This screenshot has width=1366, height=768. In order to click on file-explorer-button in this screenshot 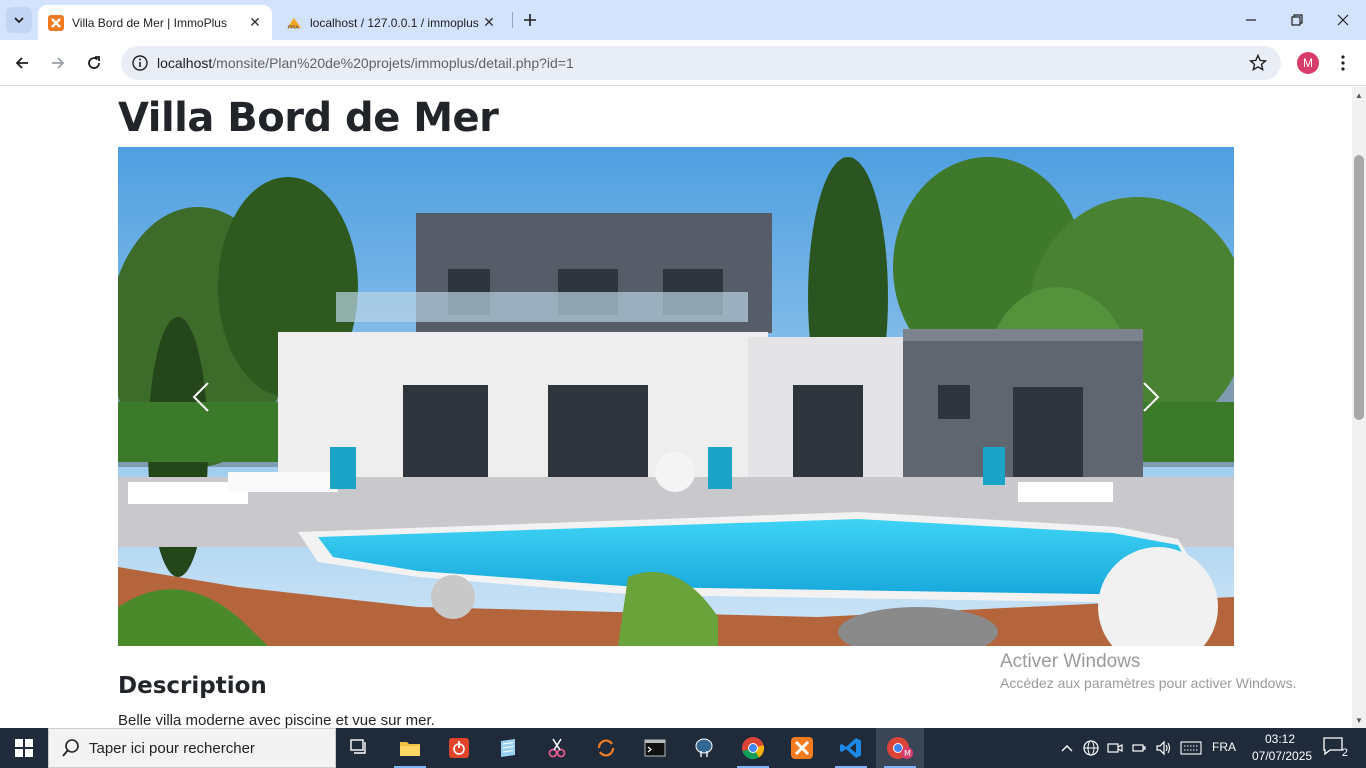, I will do `click(410, 748)`.